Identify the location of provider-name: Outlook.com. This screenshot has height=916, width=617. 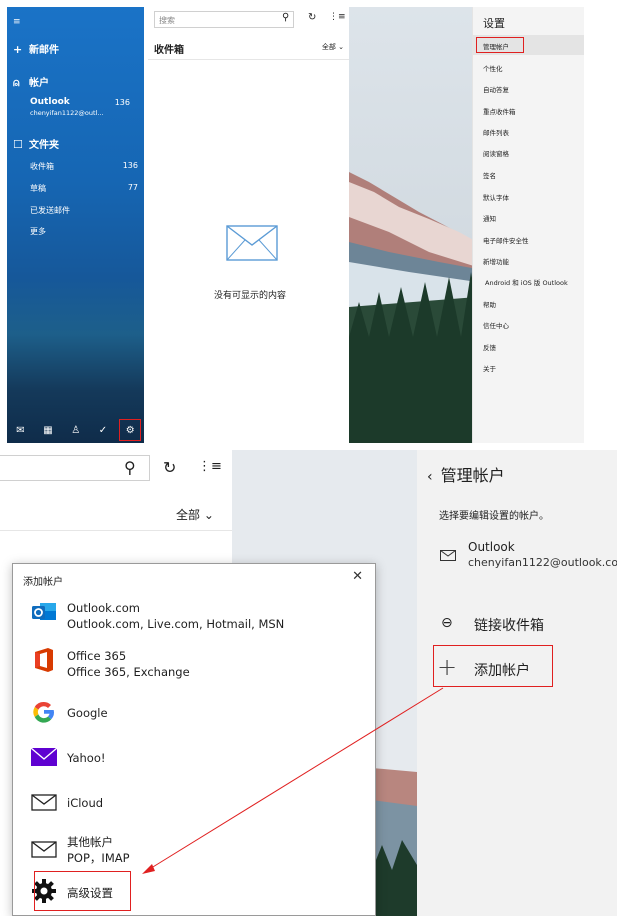
(103, 608).